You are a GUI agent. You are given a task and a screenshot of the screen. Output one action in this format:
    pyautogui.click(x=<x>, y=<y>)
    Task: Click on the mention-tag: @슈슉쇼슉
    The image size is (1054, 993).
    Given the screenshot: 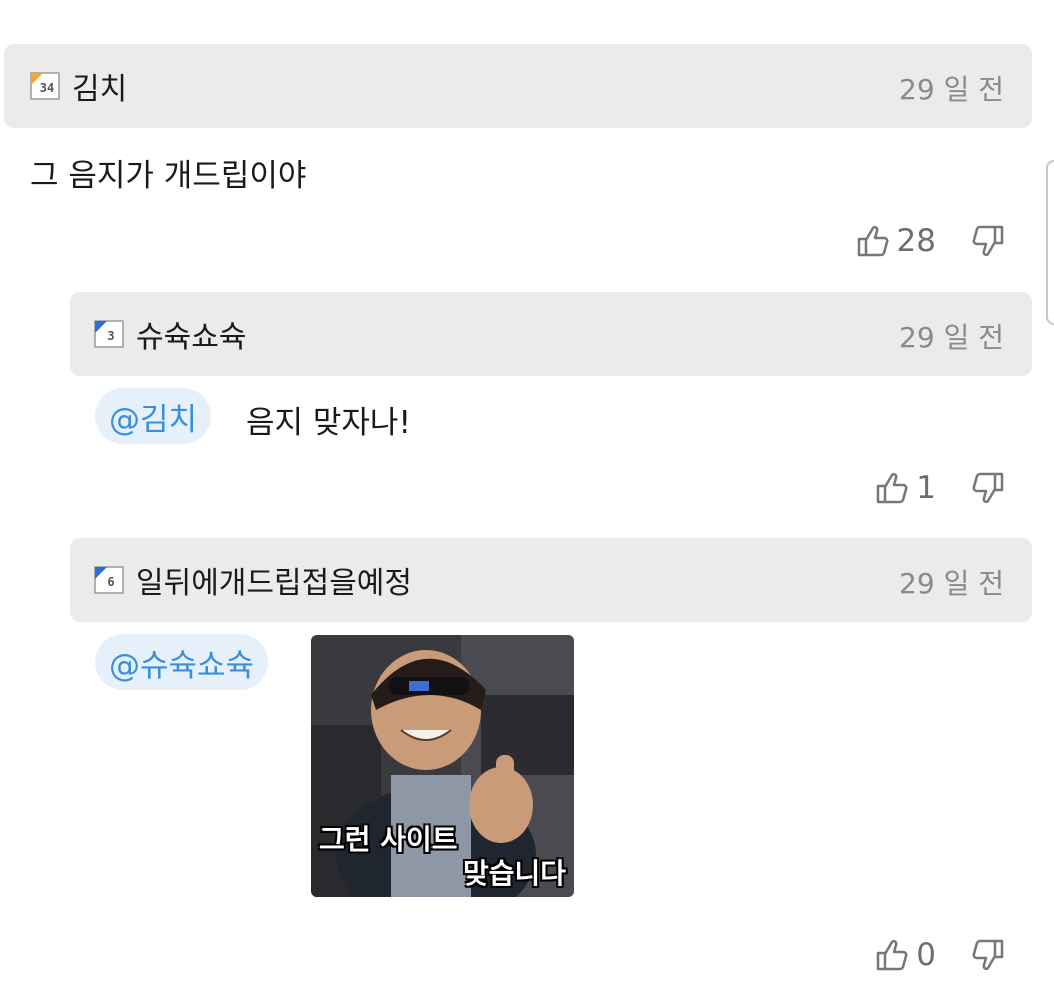 What is the action you would take?
    pyautogui.click(x=182, y=662)
    